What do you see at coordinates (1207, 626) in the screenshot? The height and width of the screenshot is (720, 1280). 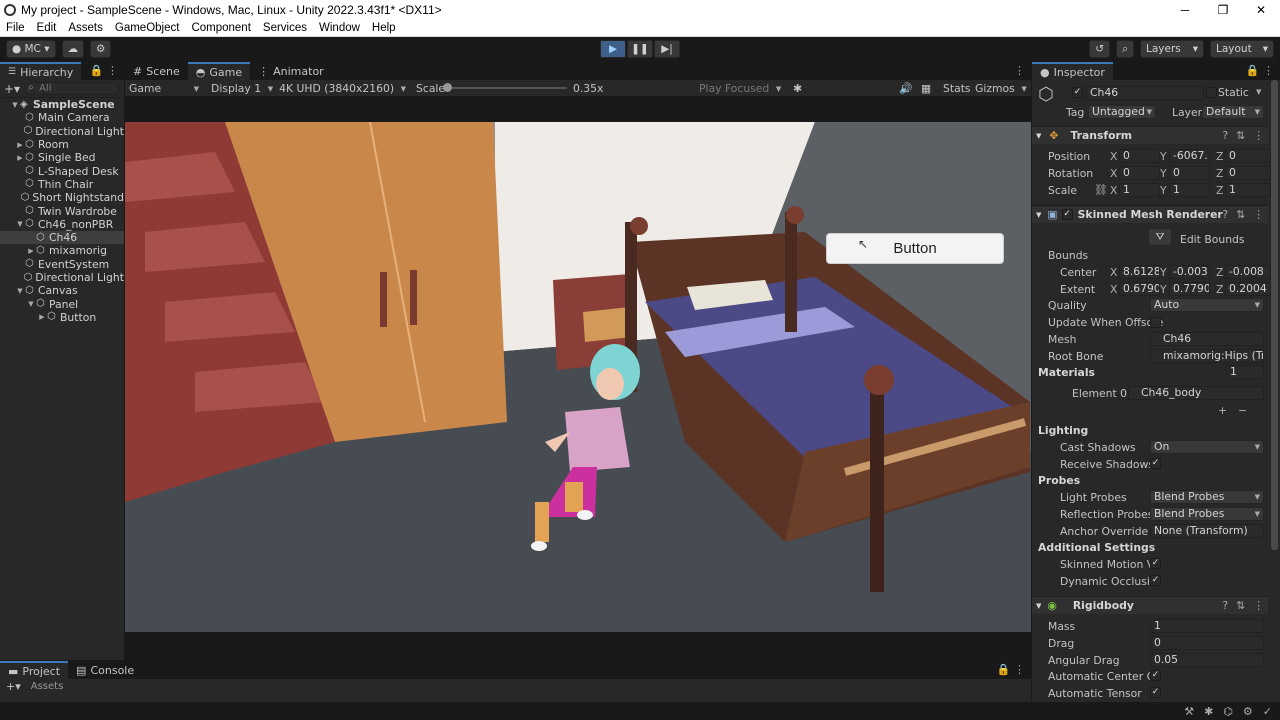 I see `mass-field: 1` at bounding box center [1207, 626].